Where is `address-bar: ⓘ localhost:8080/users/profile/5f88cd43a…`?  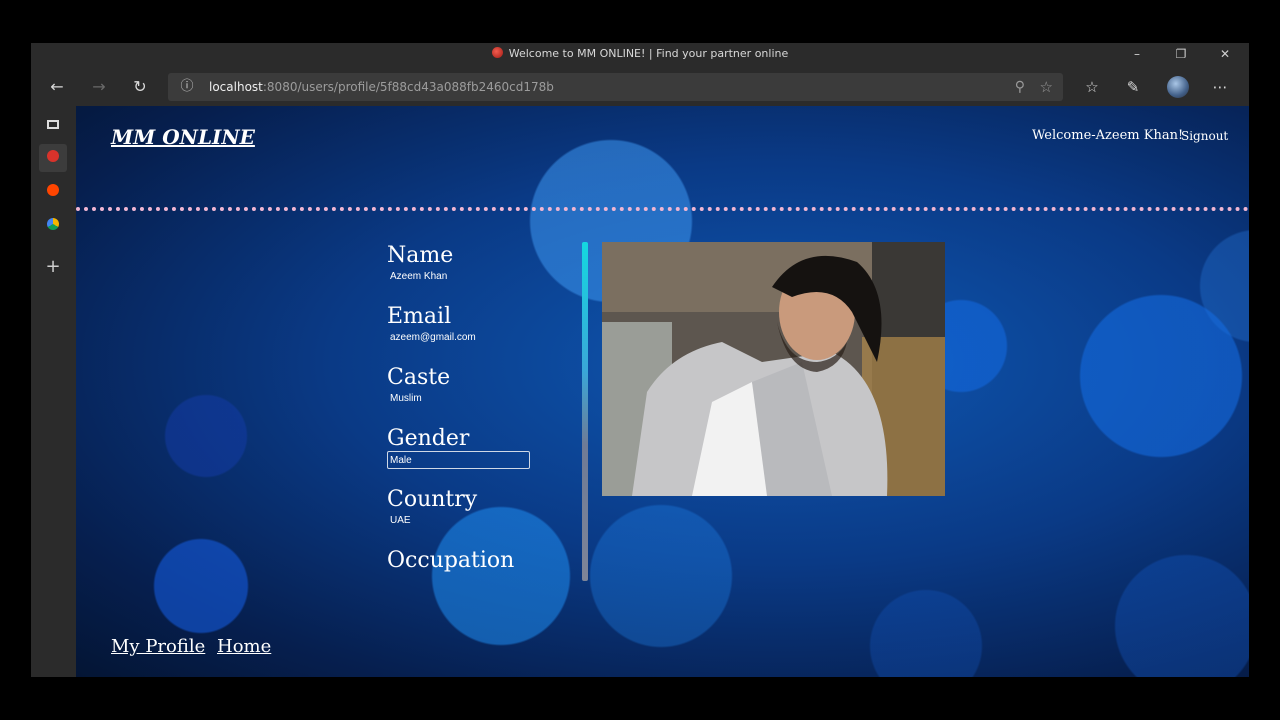 address-bar: ⓘ localhost:8080/users/profile/5f88cd43a… is located at coordinates (615, 87).